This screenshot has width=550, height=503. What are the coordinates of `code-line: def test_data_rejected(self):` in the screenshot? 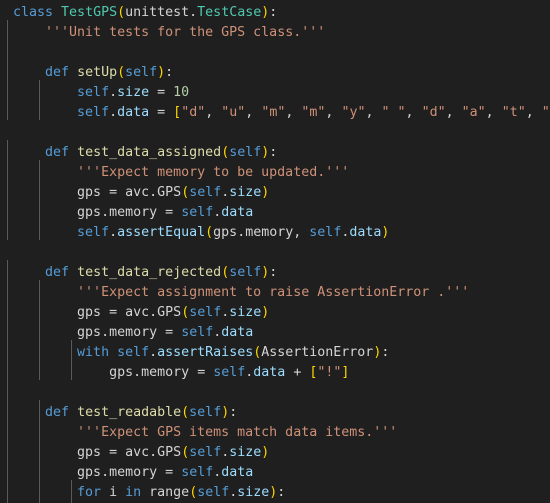 It's located at (275, 273).